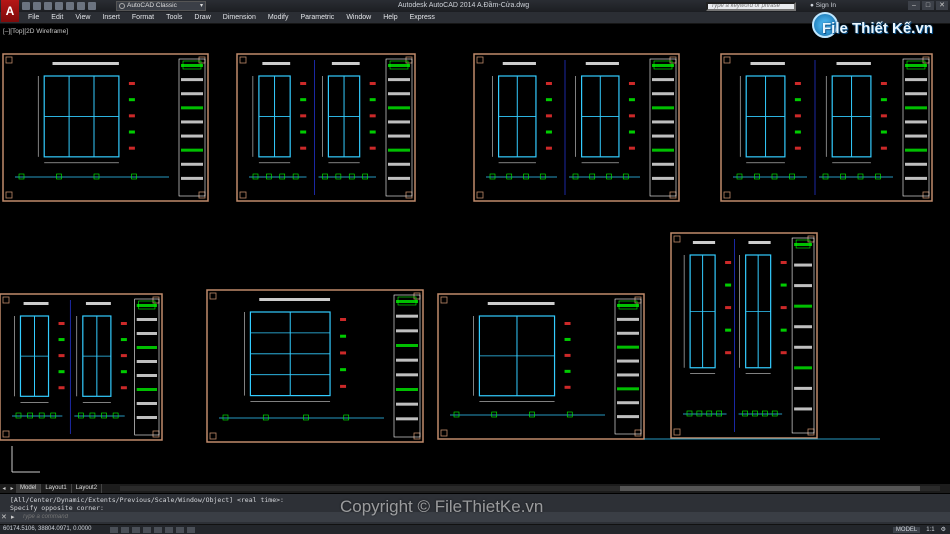 The height and width of the screenshot is (534, 950). Describe the element at coordinates (143, 17) in the screenshot. I see `menu-format: Format` at that location.